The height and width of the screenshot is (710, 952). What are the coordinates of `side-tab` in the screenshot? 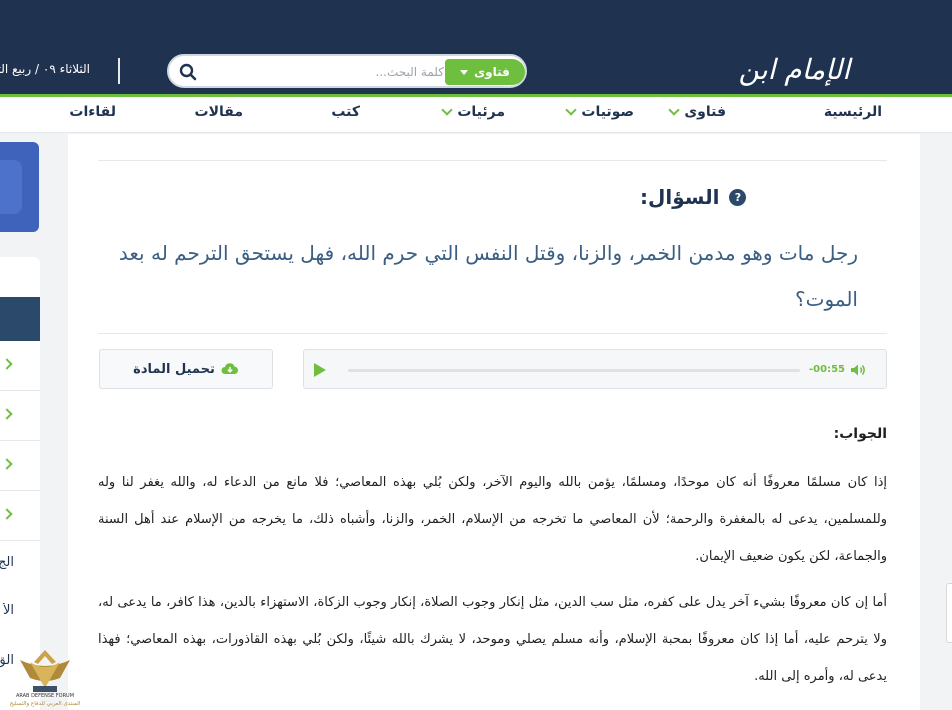 It's located at (949, 613).